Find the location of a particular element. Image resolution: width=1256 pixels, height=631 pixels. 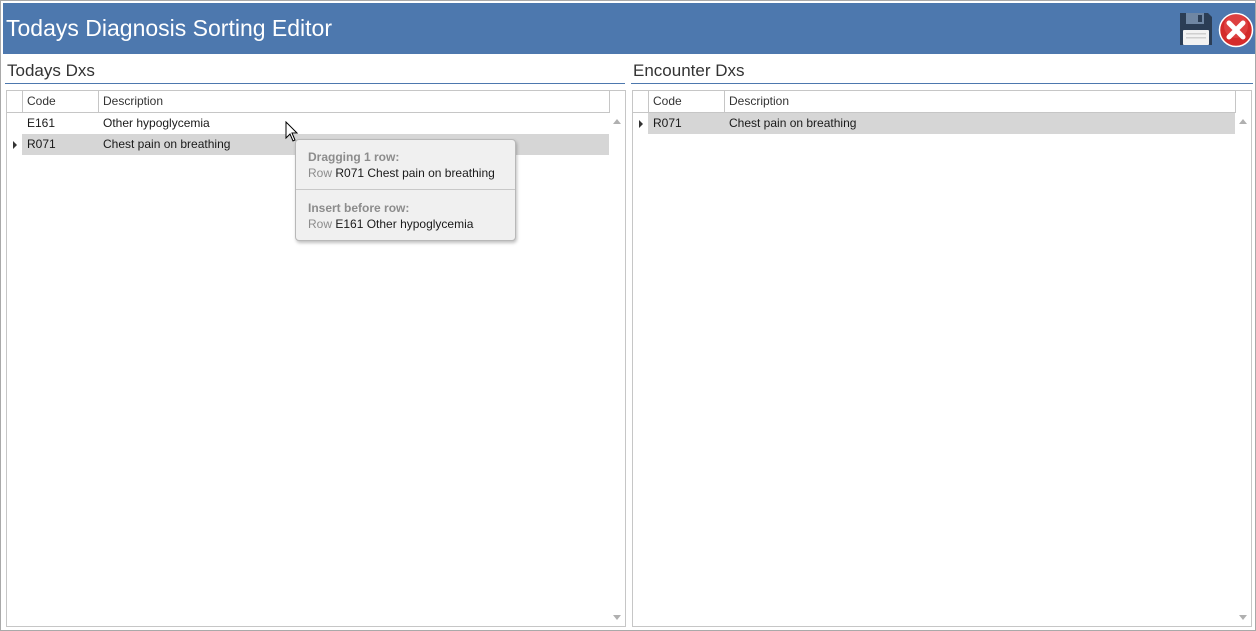

tooltip-separator is located at coordinates (405, 189).